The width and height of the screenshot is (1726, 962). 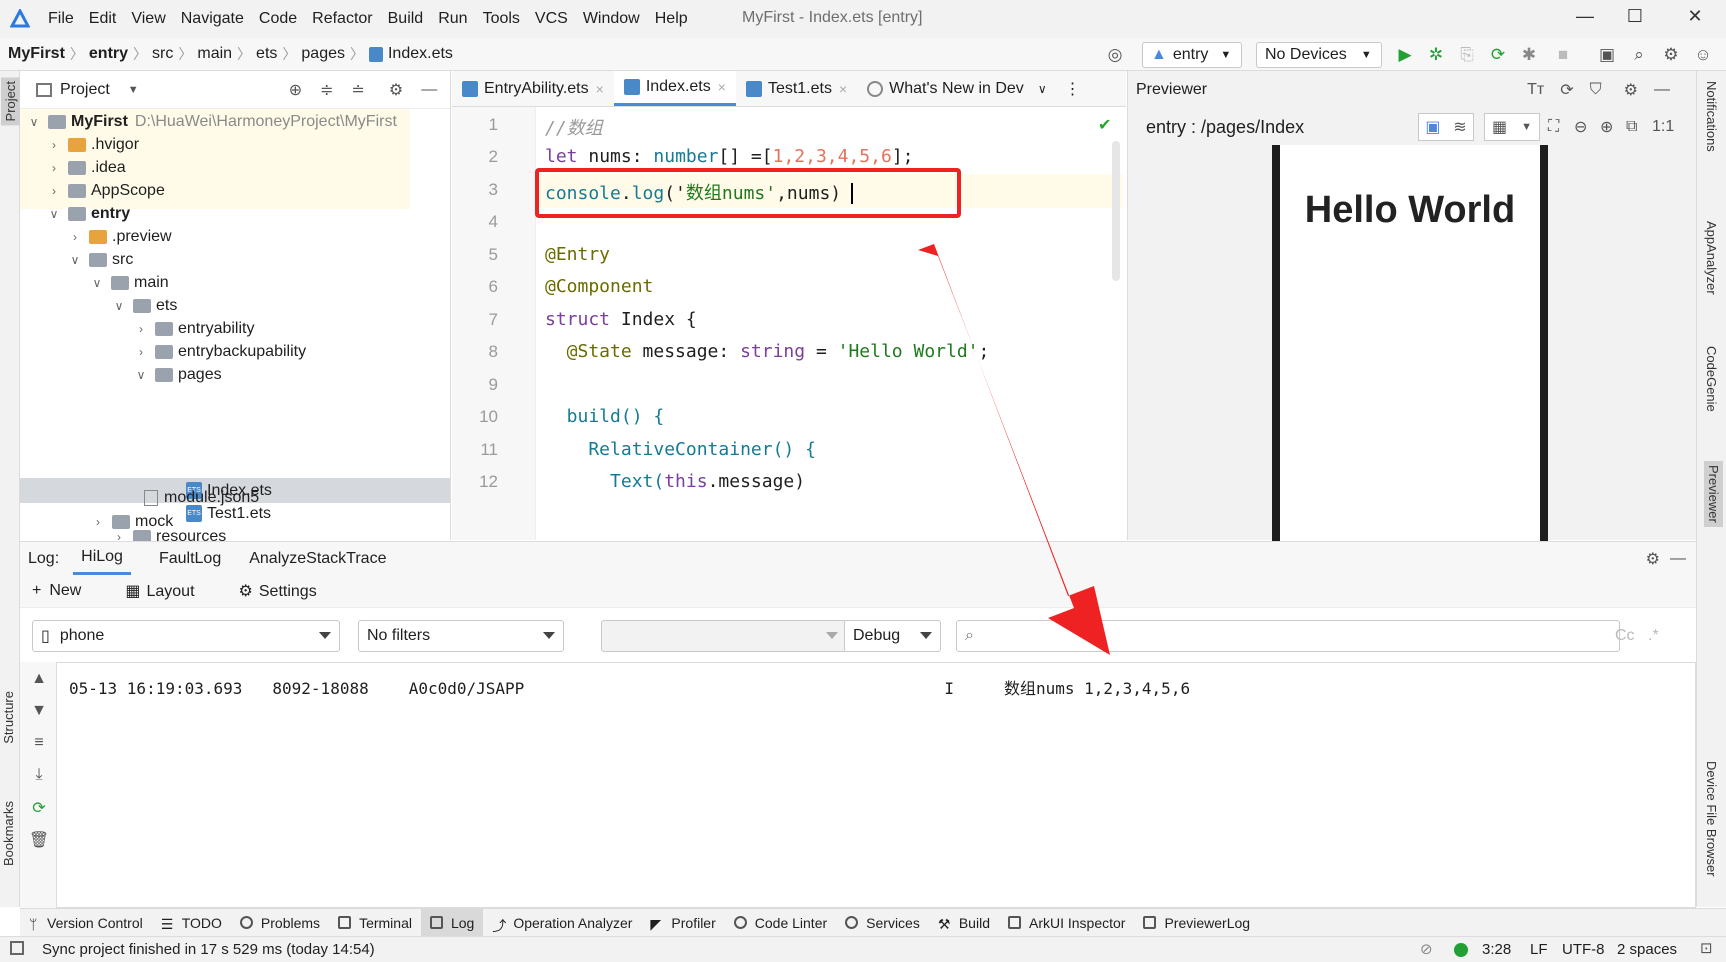 I want to click on tree-item-src: ∨ src, so click(x=101, y=259).